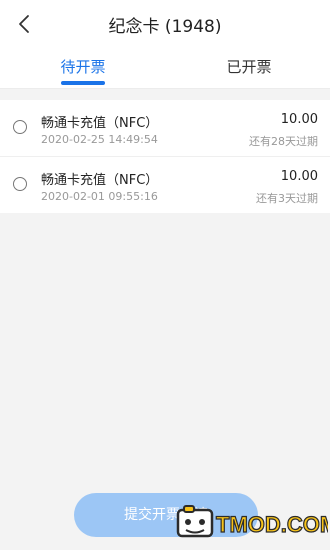  Describe the element at coordinates (99, 139) in the screenshot. I see `item-time: 2020-02-25 14:49:54` at that location.